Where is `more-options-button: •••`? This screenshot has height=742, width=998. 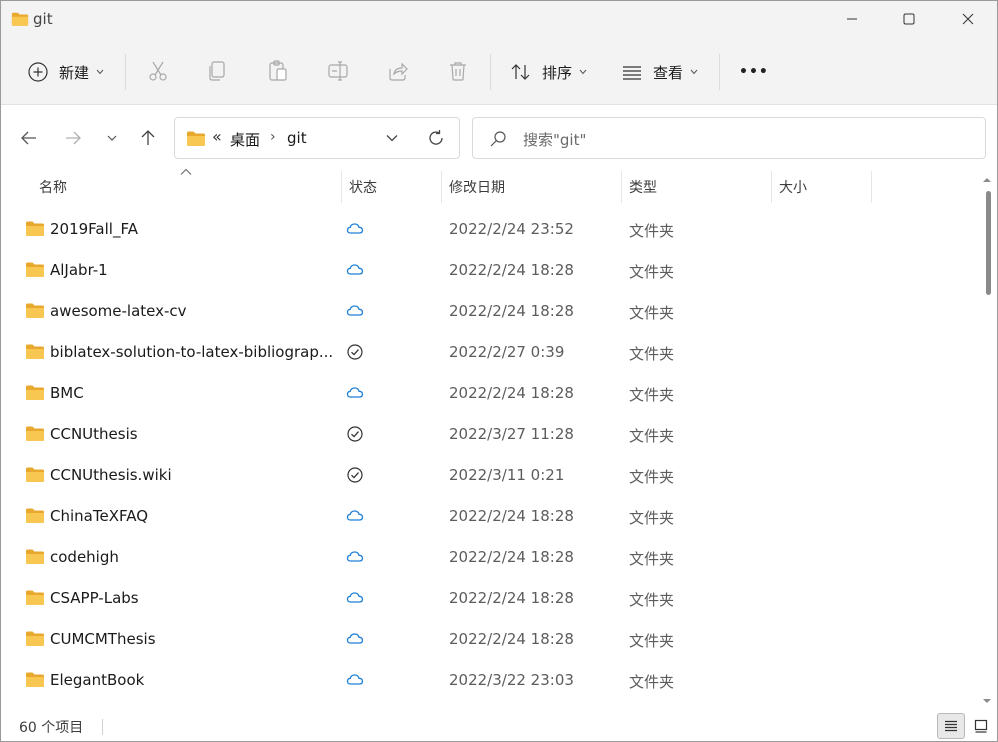 more-options-button: ••• is located at coordinates (754, 72).